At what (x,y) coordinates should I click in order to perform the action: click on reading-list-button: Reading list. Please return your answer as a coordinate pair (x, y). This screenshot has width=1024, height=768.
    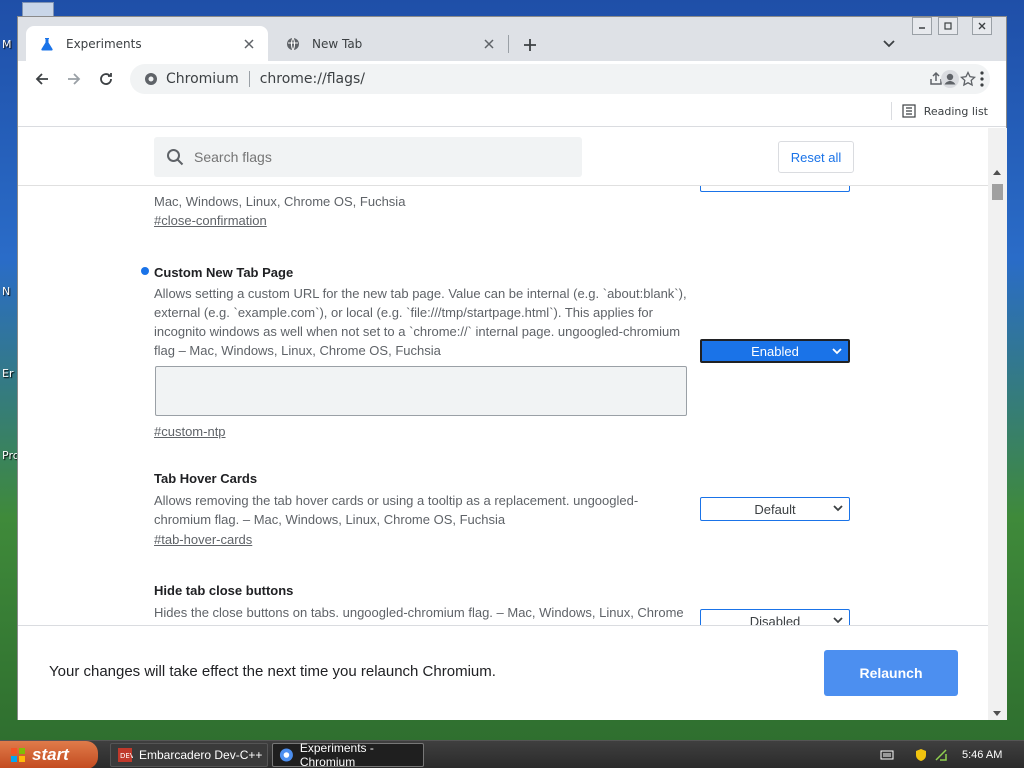
    Looking at the image, I should click on (939, 111).